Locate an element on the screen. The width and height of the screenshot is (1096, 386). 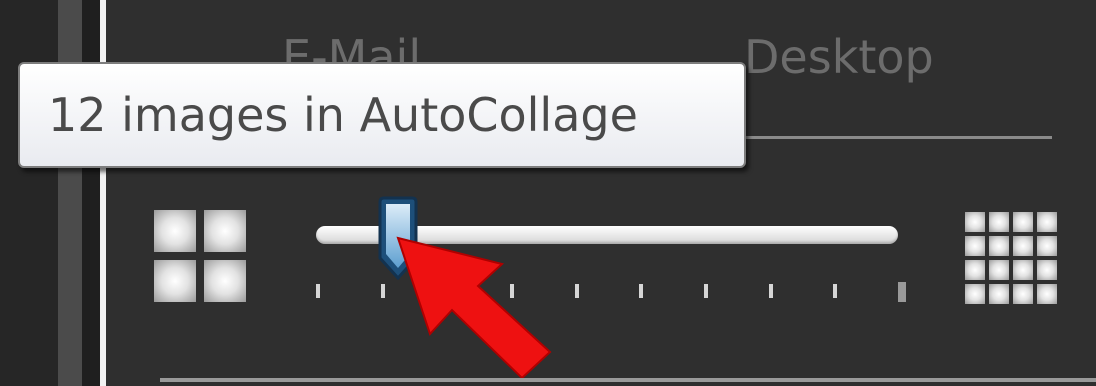
left-border-line is located at coordinates (103, 193).